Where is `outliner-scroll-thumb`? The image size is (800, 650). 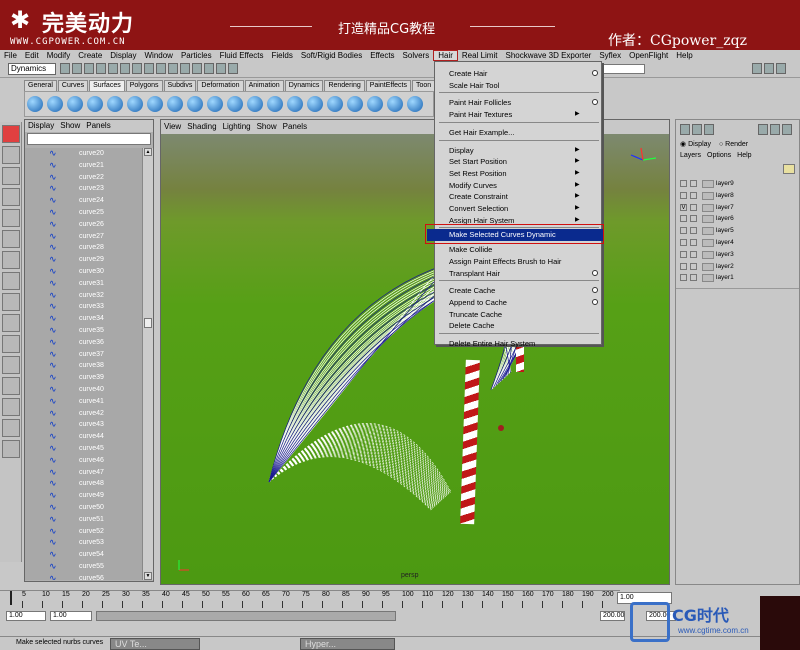 outliner-scroll-thumb is located at coordinates (148, 323).